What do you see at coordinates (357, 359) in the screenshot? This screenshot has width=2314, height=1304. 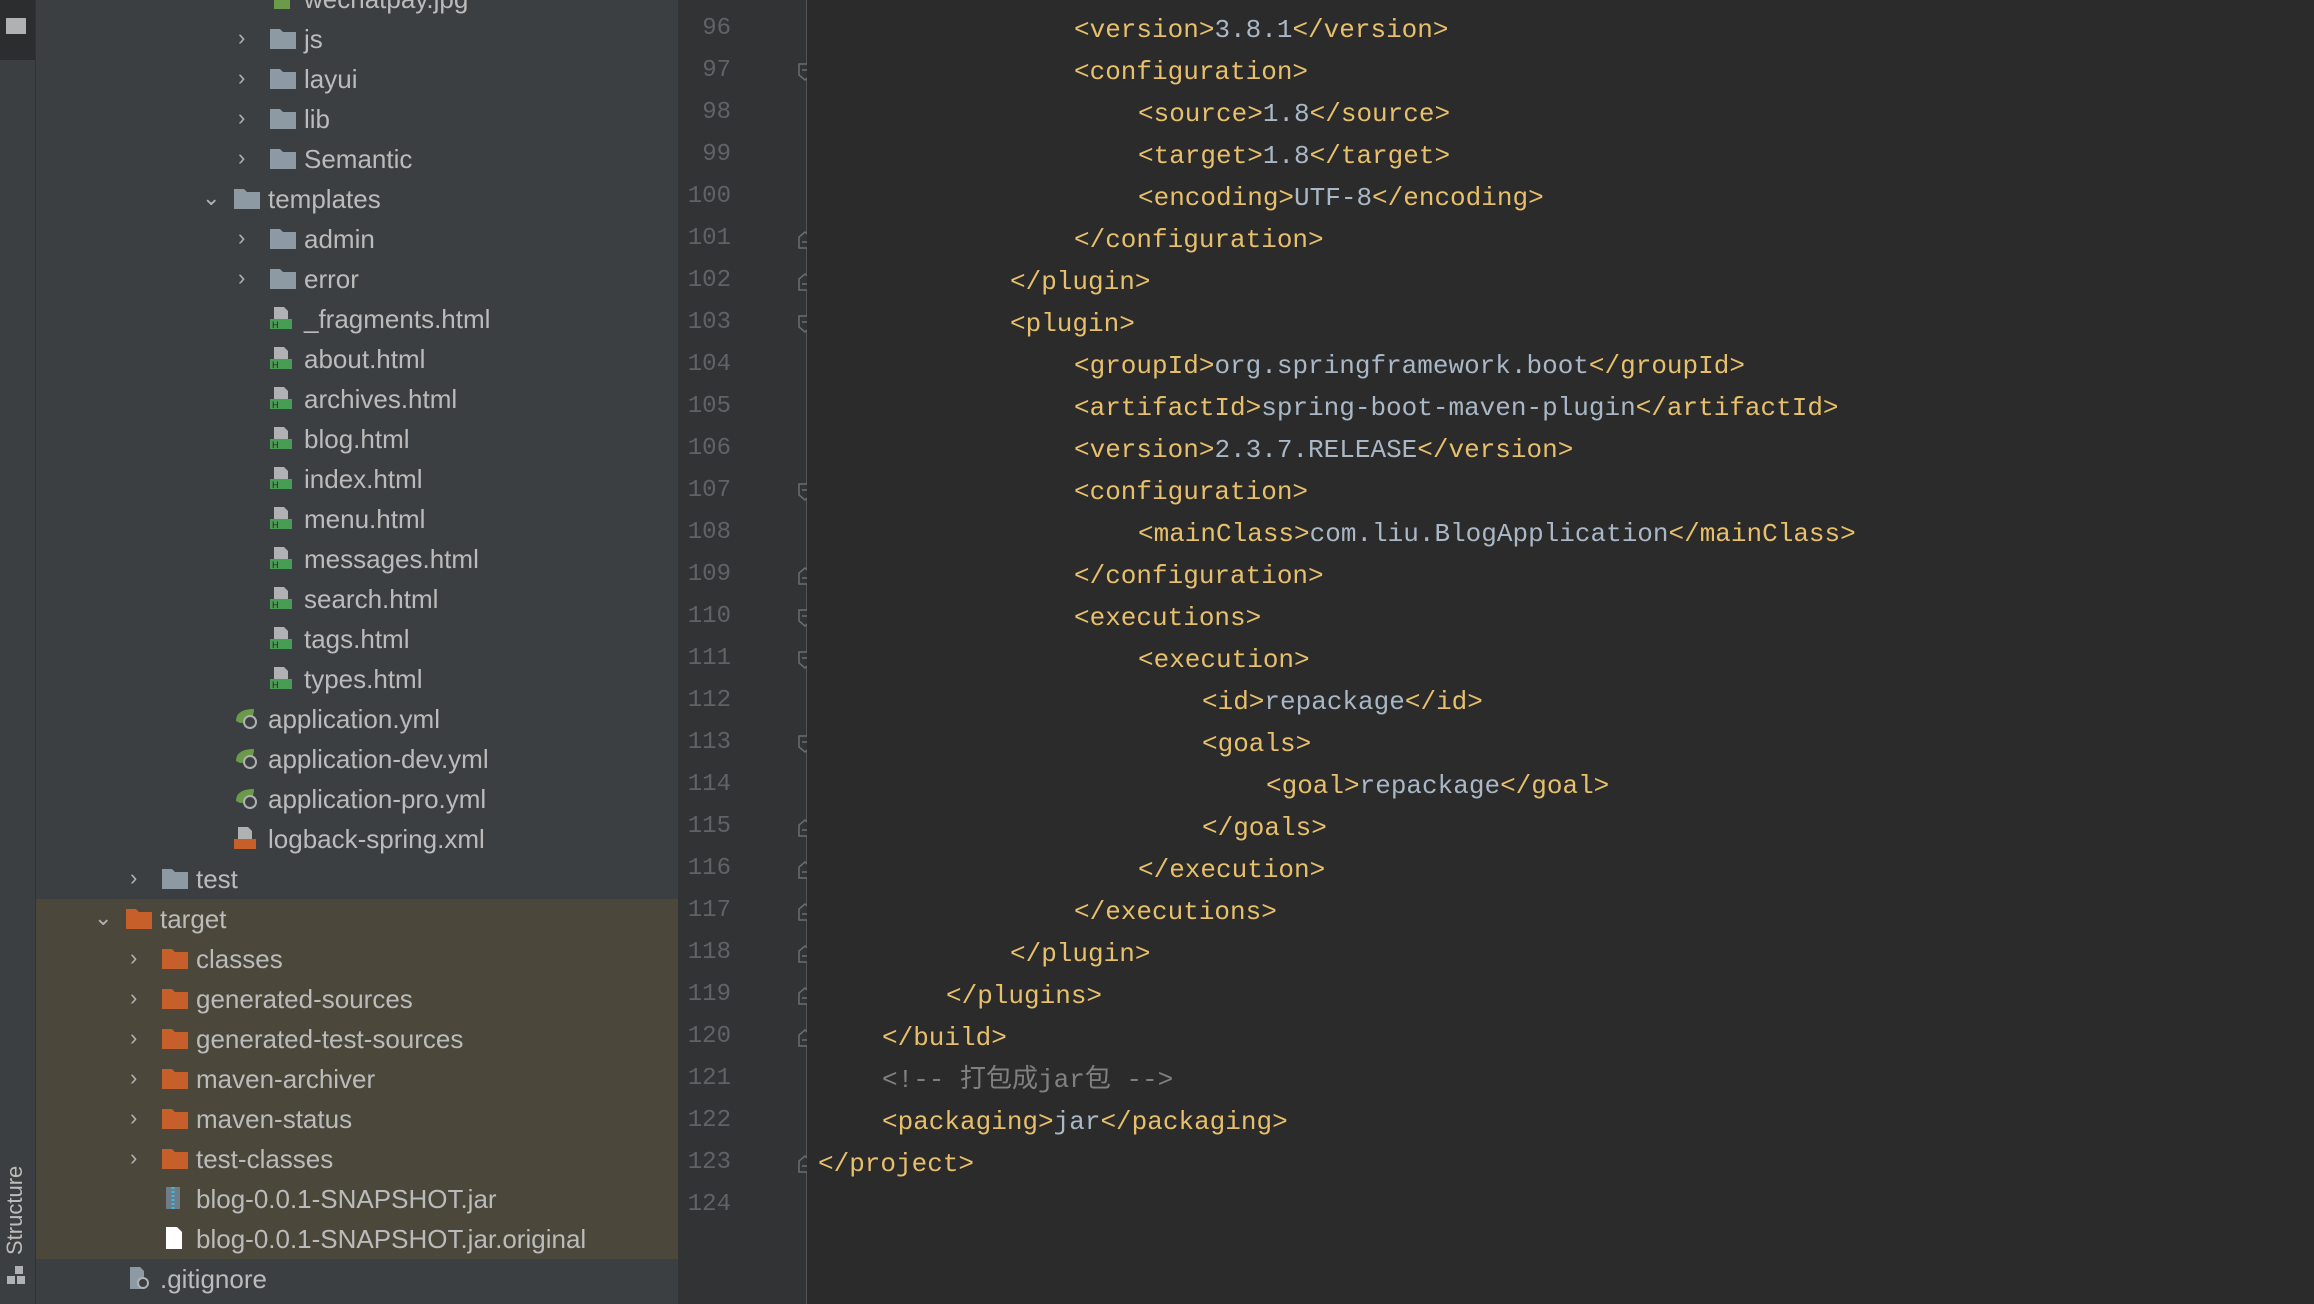 I see `tree-item: Habout.html` at bounding box center [357, 359].